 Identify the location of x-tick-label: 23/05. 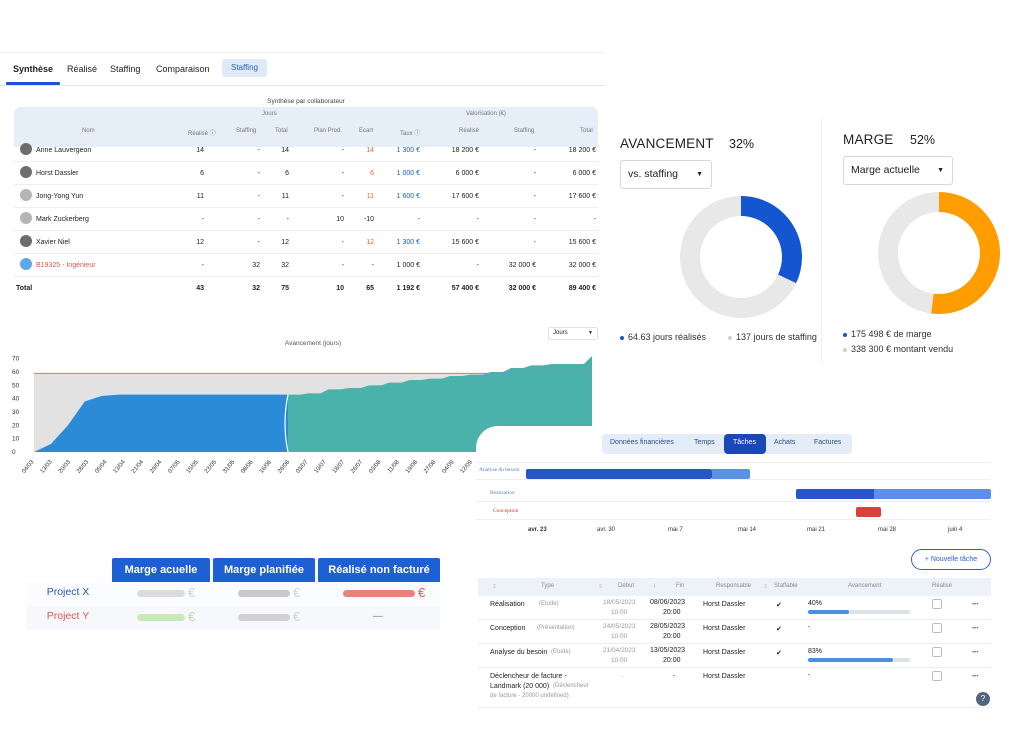
(211, 467).